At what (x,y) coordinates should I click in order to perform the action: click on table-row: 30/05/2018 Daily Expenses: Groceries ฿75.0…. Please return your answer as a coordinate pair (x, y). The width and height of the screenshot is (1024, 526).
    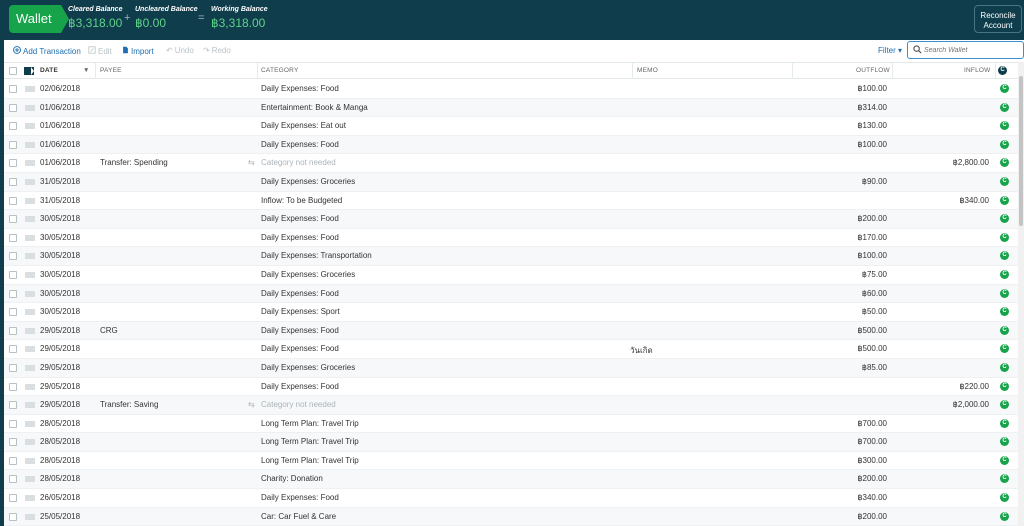
    Looking at the image, I should click on (512, 275).